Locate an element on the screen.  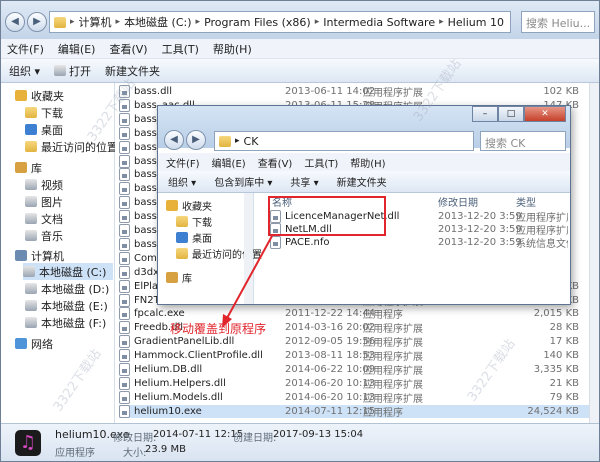
annotation-arrow is located at coordinates (247, 281).